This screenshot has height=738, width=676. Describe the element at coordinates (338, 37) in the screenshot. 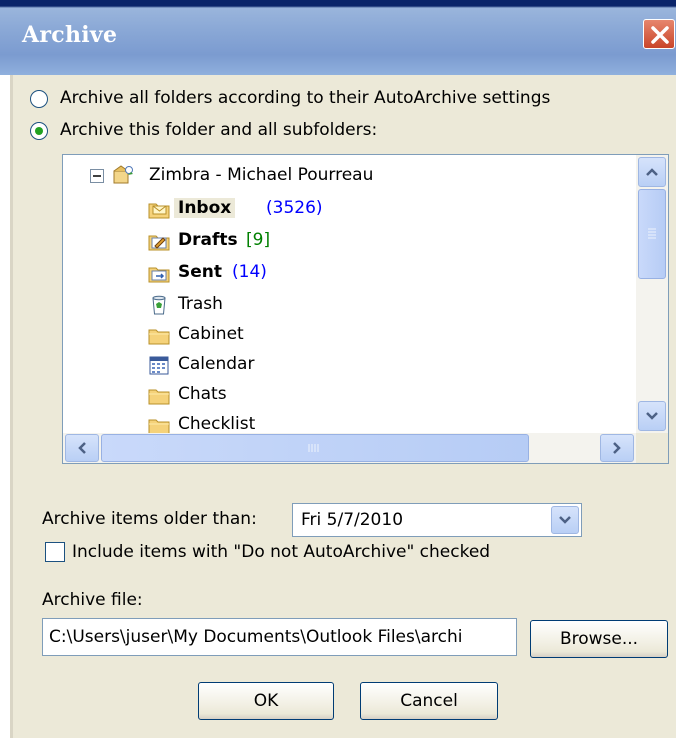

I see `title-bar: Archive` at that location.